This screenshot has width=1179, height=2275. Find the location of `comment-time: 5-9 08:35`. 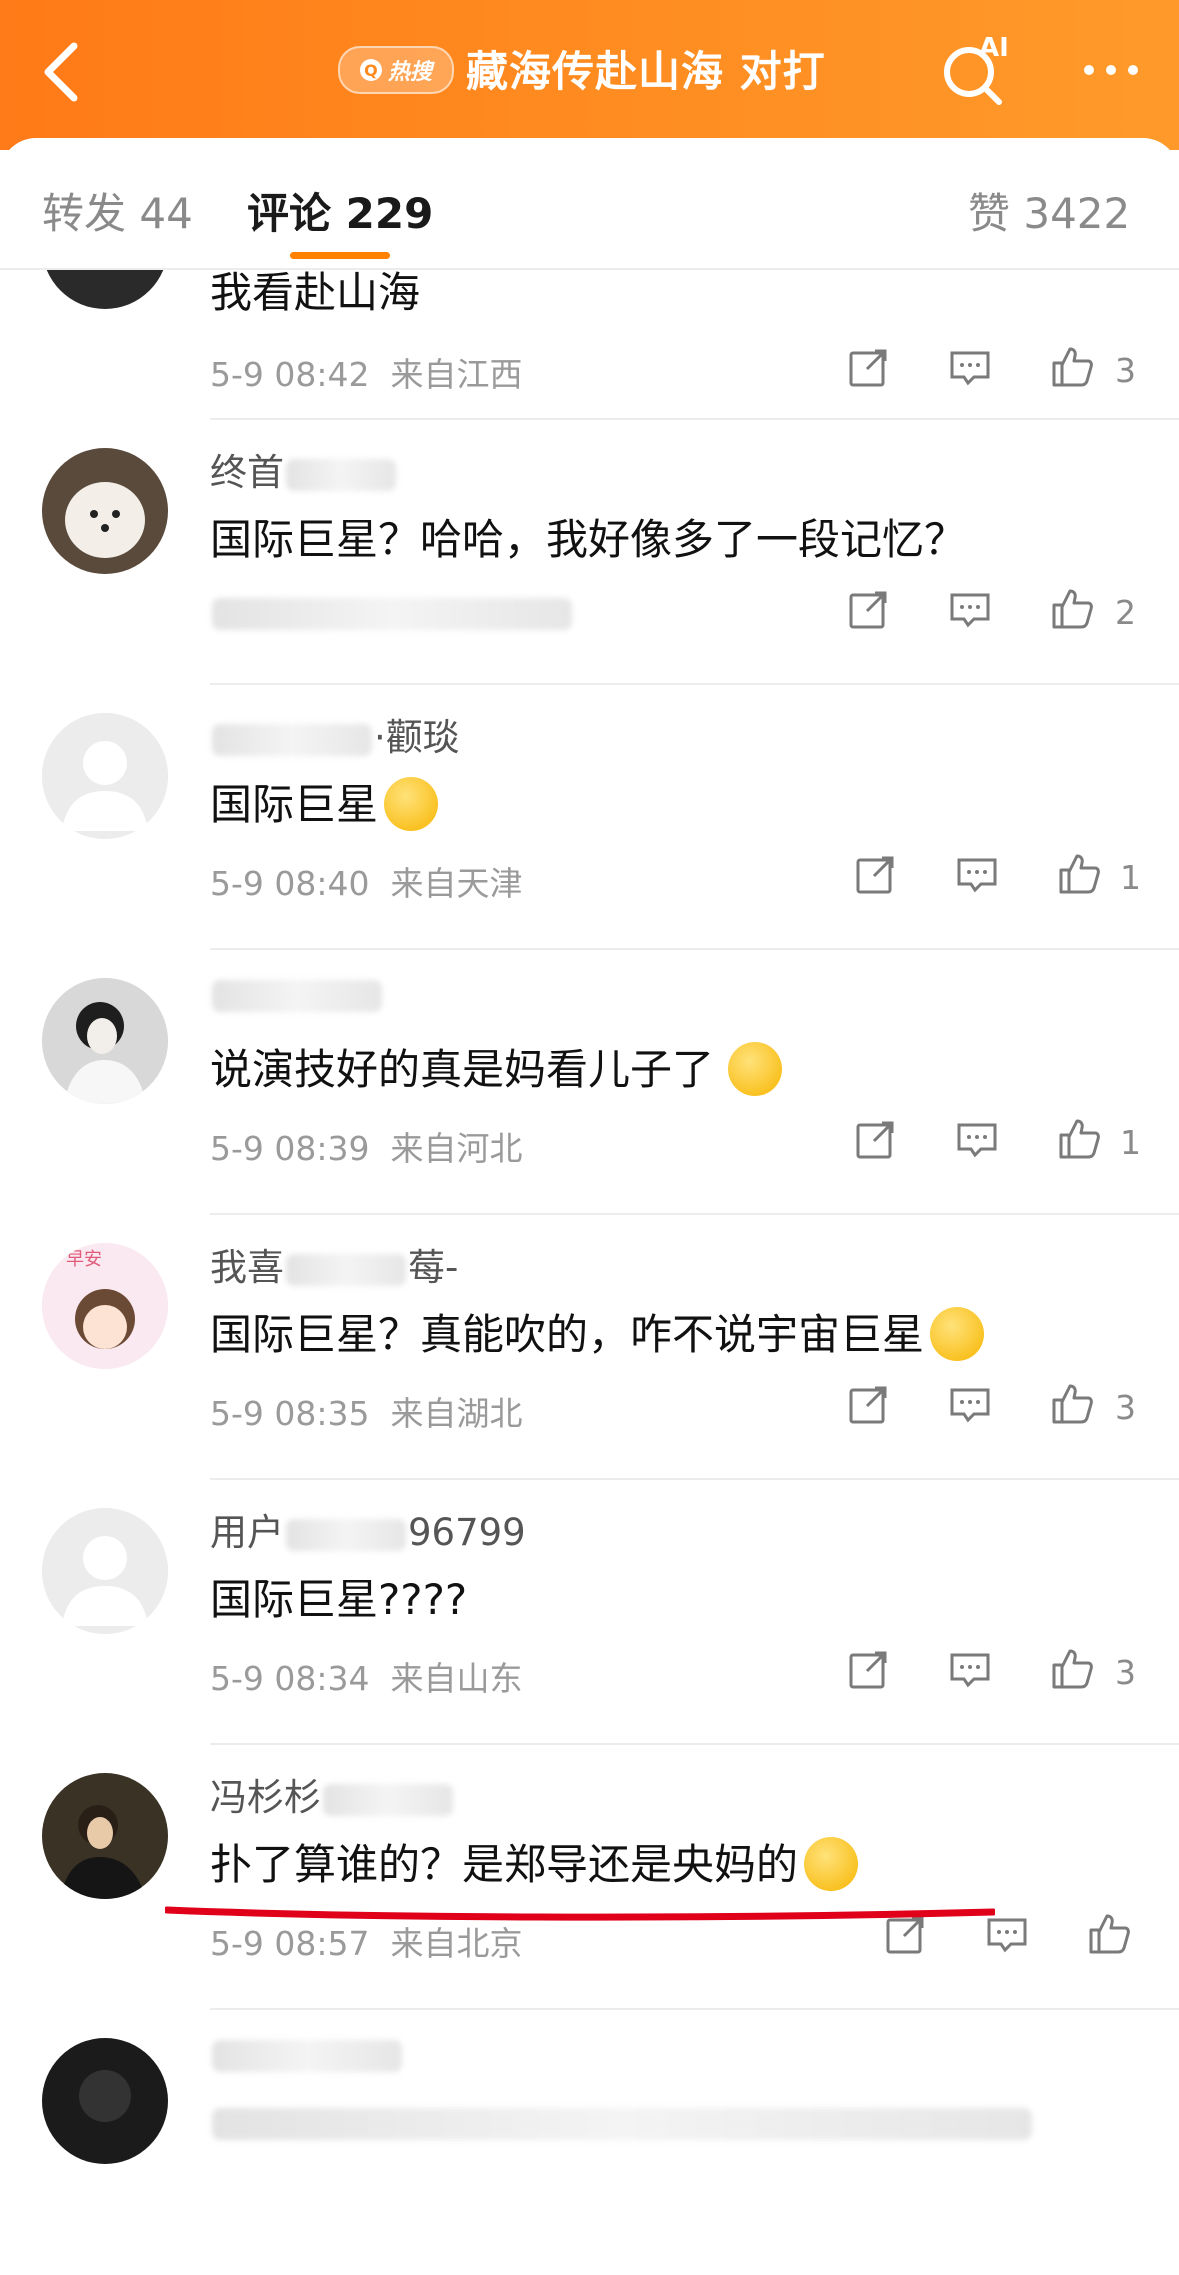

comment-time: 5-9 08:35 is located at coordinates (290, 1413).